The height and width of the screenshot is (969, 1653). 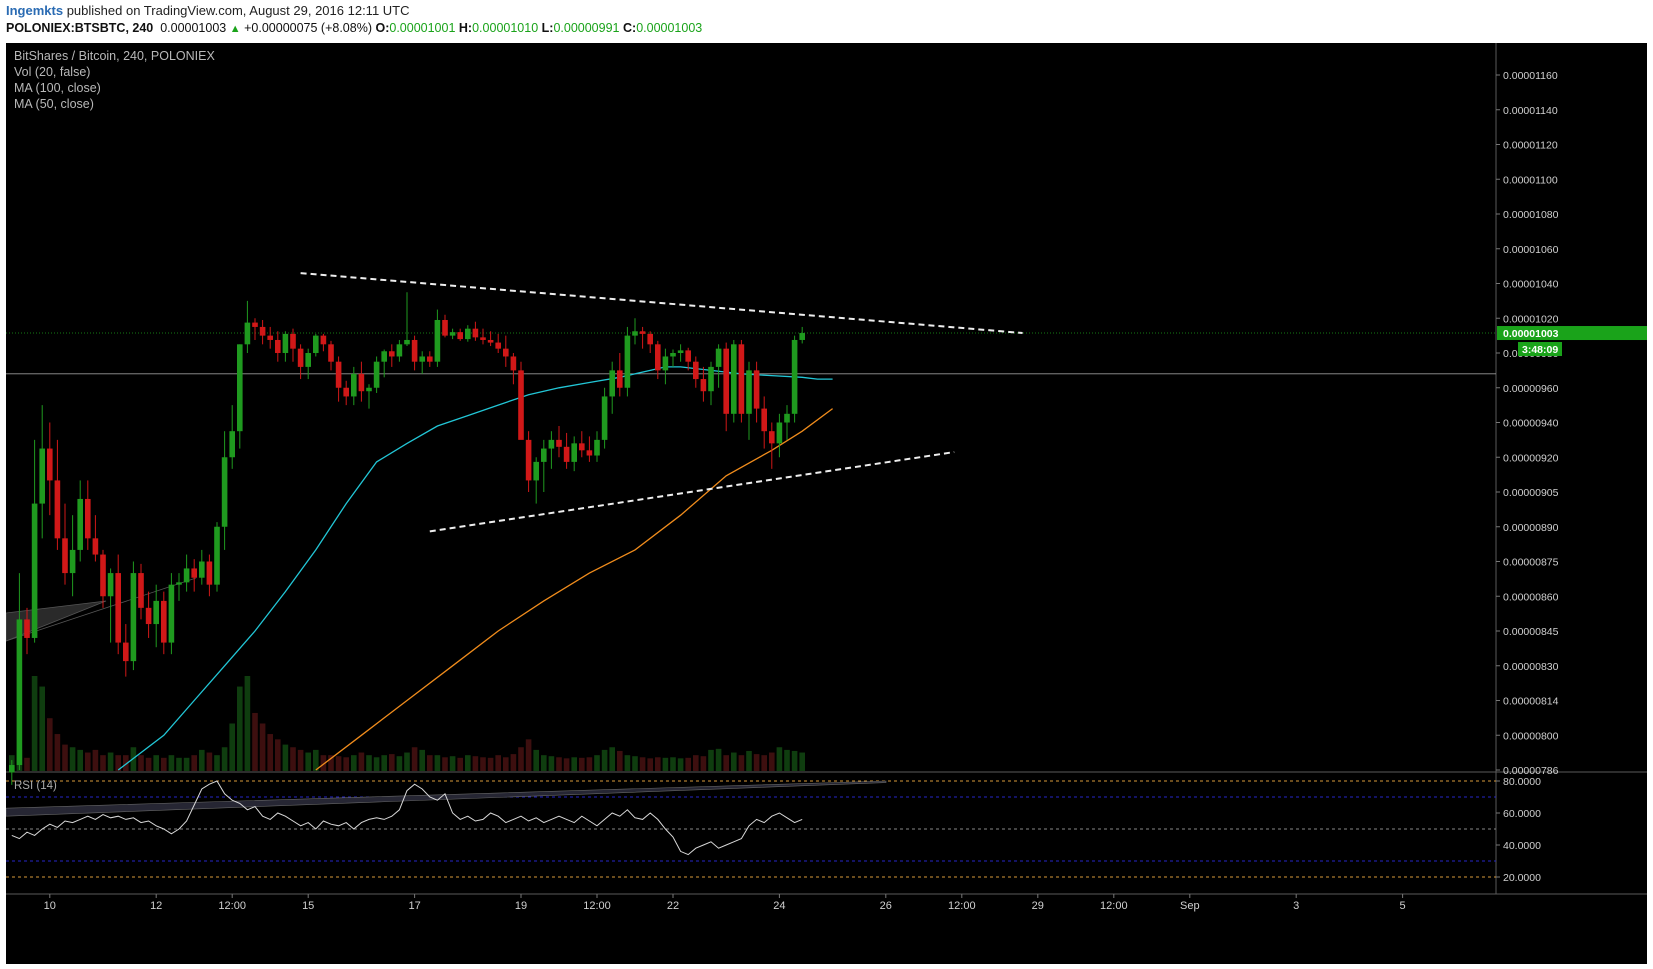 What do you see at coordinates (35, 786) in the screenshot?
I see `legend-rsi: RSI (14)` at bounding box center [35, 786].